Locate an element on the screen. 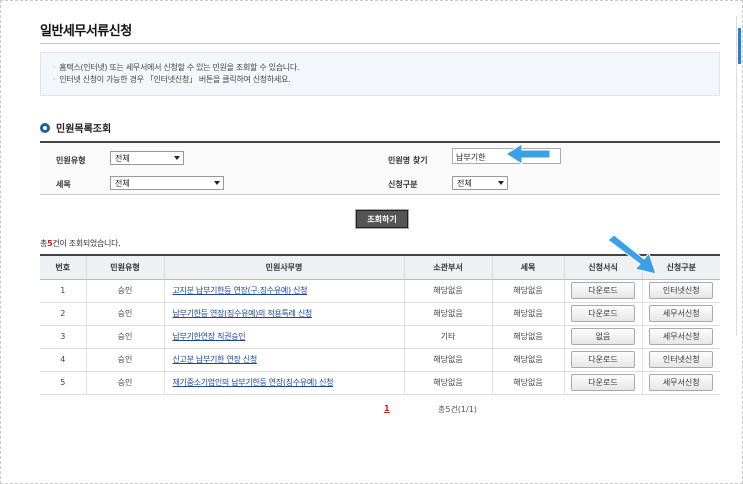 This screenshot has width=743, height=484. search-panel: 민원유형 전체 세목 전체 민원명 찾기 신청구분 전체 is located at coordinates (380, 168).